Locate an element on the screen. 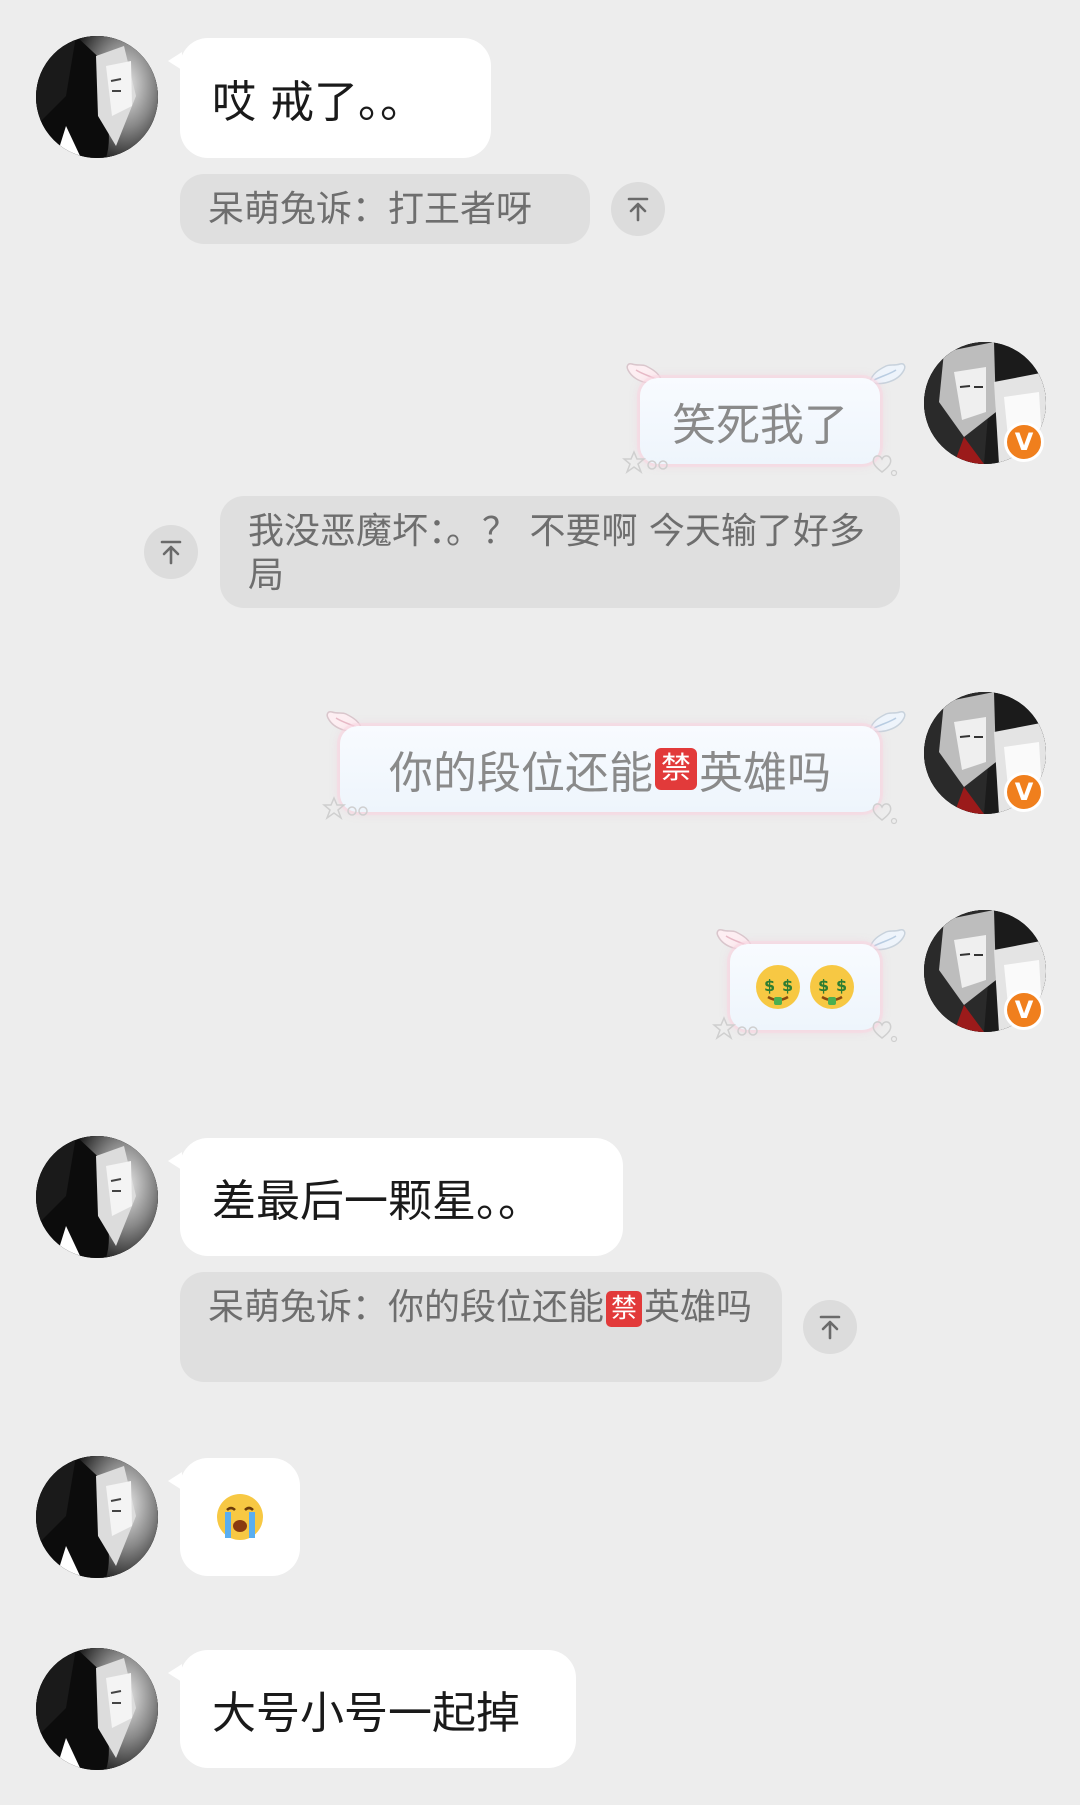 The image size is (1080, 1805). message-bubble: 你的段位还能禁英雄吗 is located at coordinates (610, 769).